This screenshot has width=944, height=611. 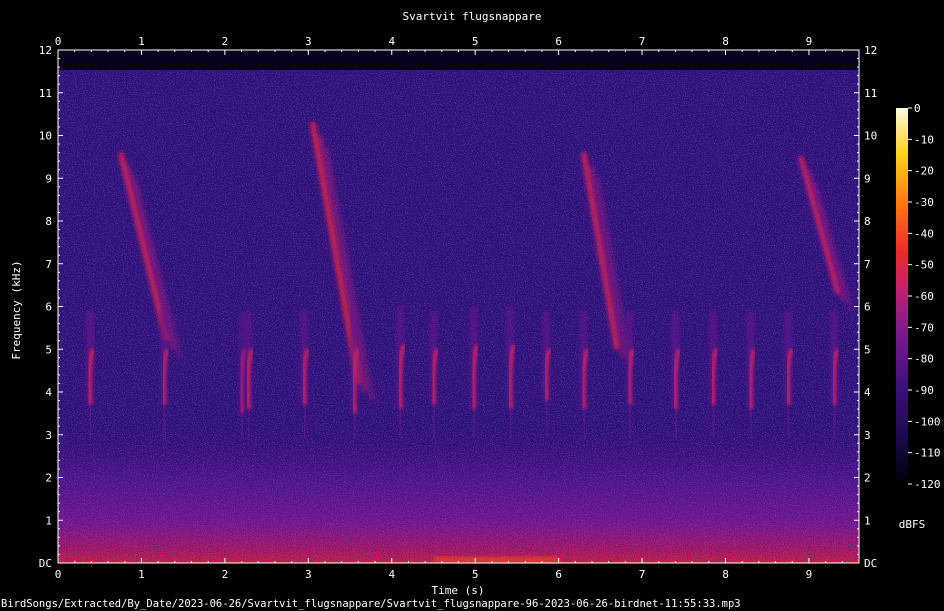 I want to click on colorbar-label: dBFS, so click(x=912, y=524).